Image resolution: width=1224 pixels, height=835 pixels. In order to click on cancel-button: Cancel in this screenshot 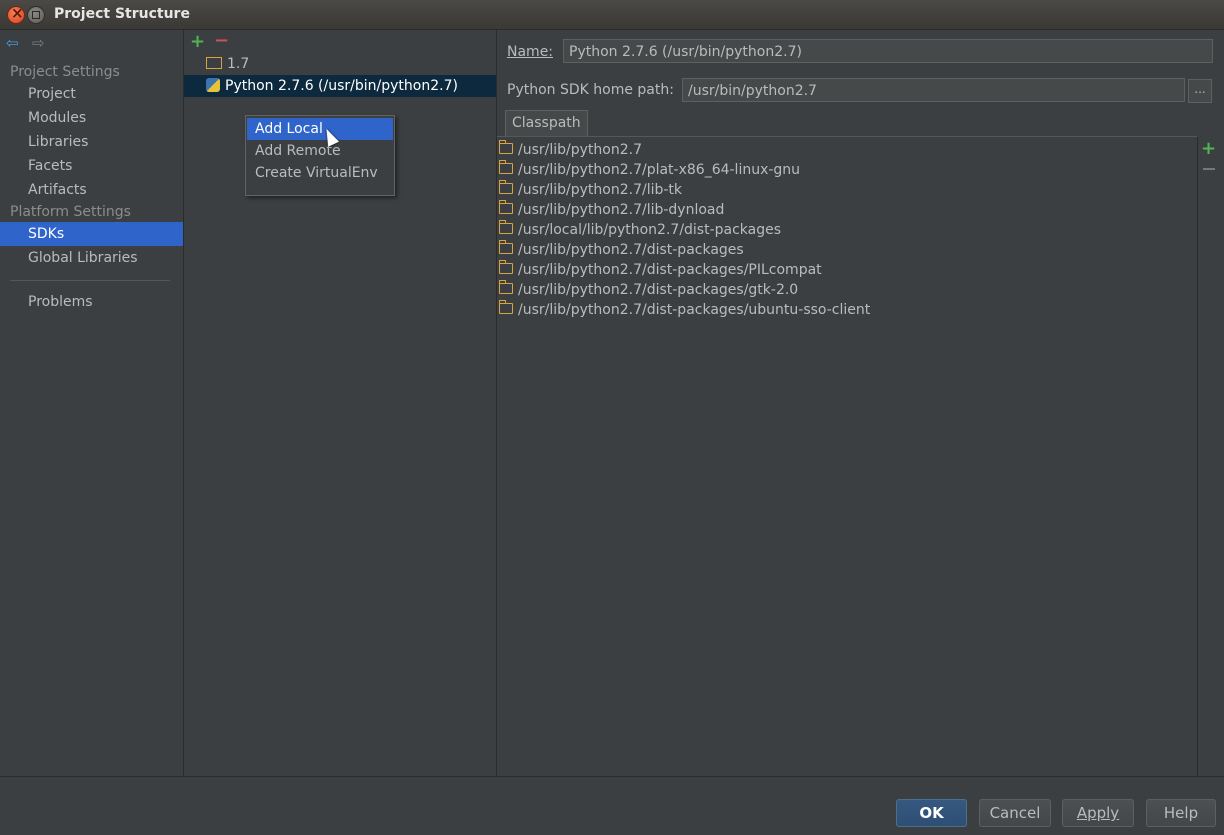, I will do `click(1015, 813)`.